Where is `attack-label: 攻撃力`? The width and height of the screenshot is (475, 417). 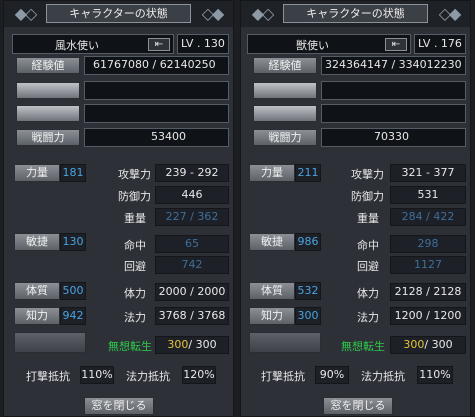 attack-label: 攻撃力 is located at coordinates (367, 174).